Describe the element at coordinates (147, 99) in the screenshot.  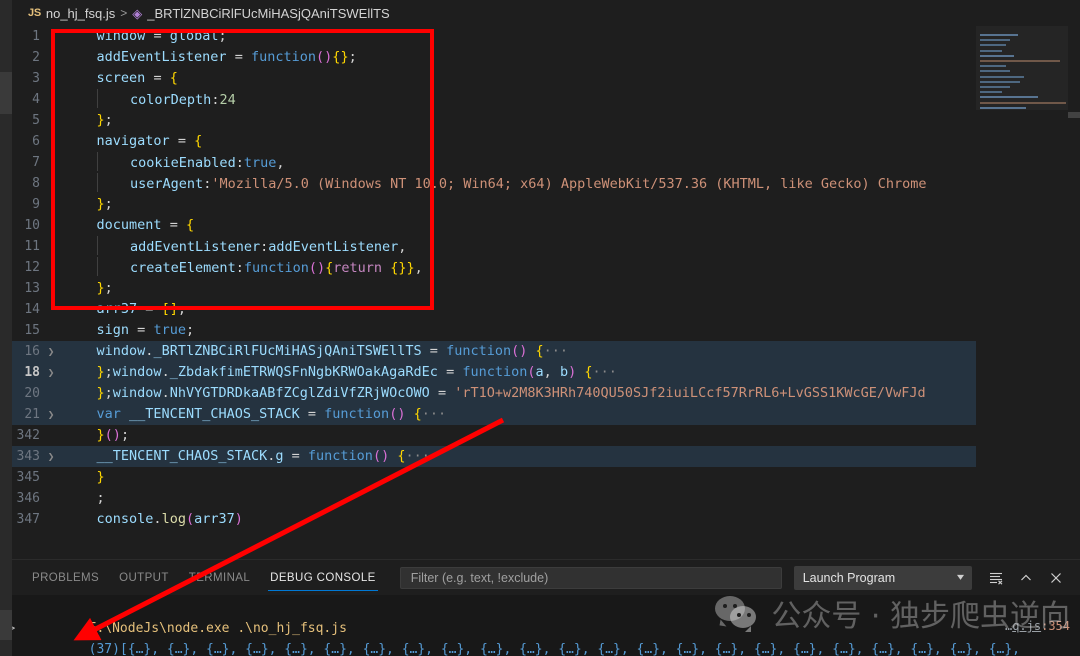
I see `code-text: colorDepth:24` at that location.